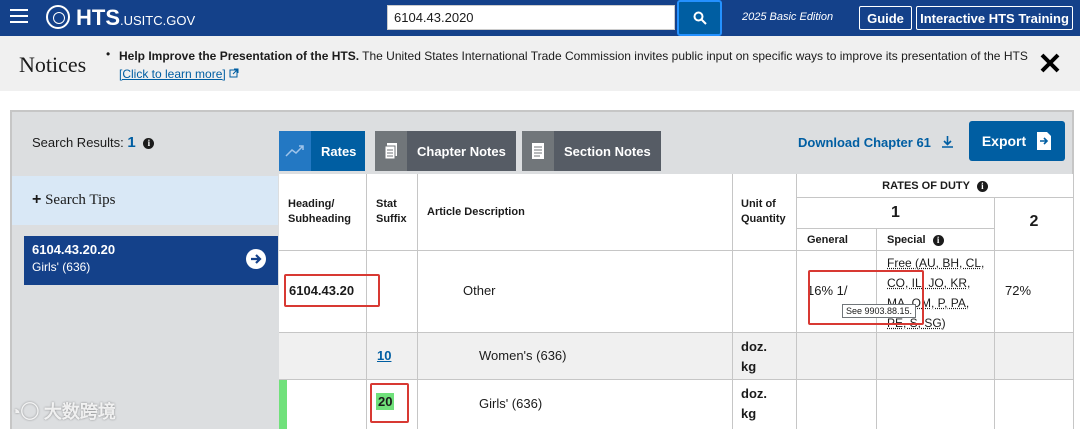 The height and width of the screenshot is (429, 1080). I want to click on col-header-description: Article Description, so click(575, 212).